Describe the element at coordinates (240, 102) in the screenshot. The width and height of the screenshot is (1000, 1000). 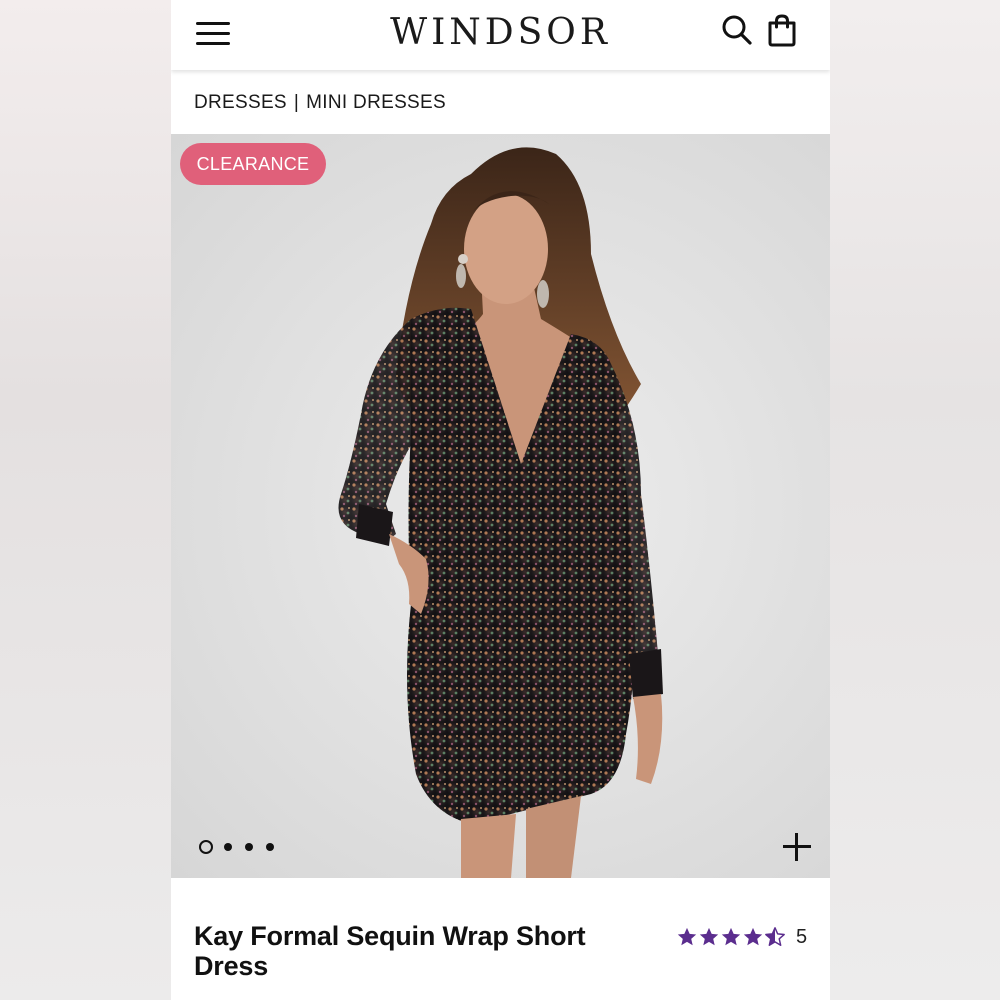
I see `breadcrumb-link-dresses: DRESSES` at that location.